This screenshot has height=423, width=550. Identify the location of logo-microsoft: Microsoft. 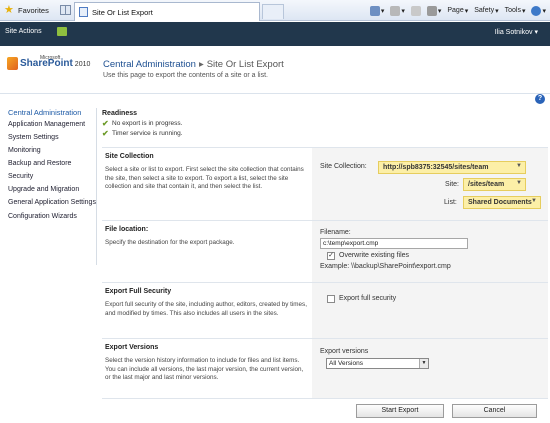
(50, 58).